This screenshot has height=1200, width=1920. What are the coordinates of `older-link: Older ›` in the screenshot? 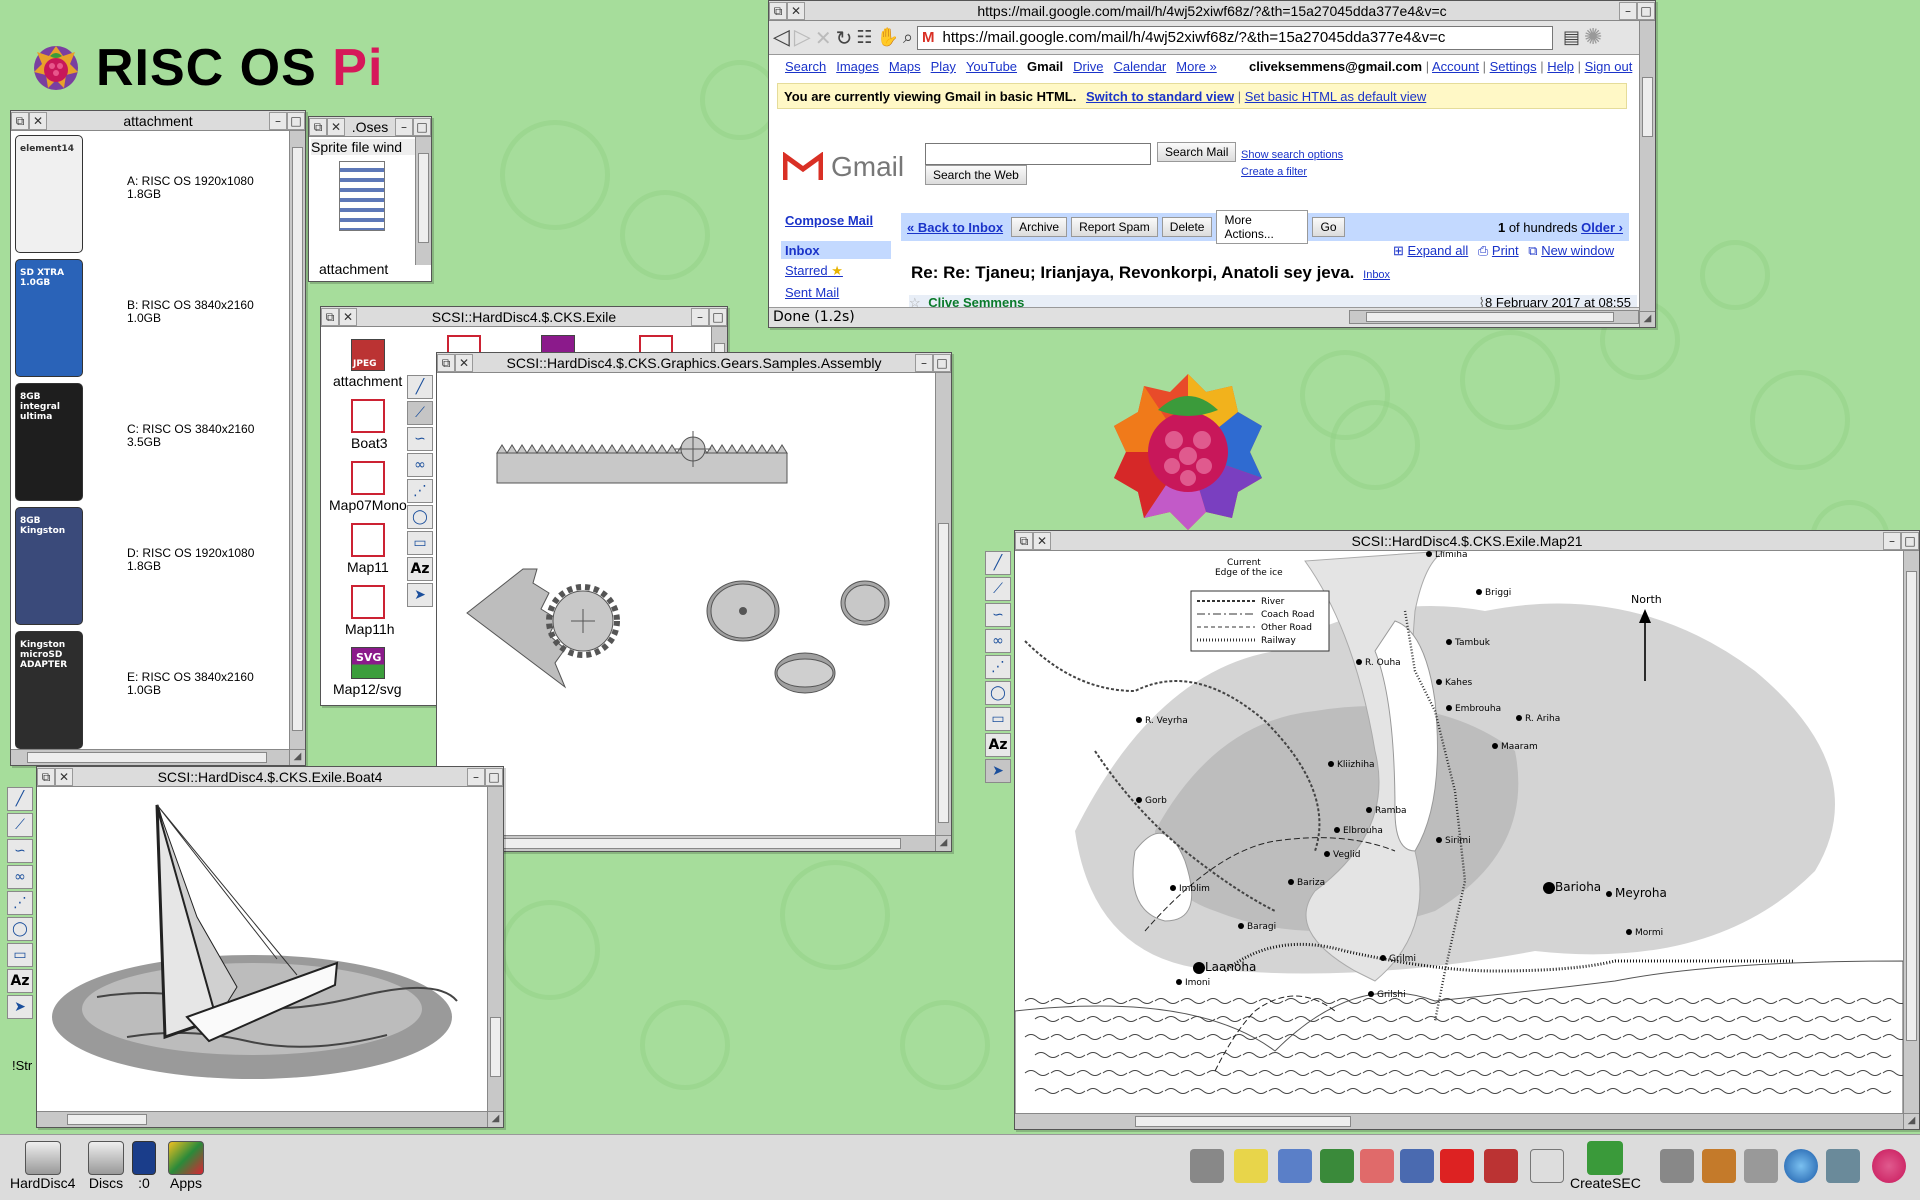 It's located at (1602, 227).